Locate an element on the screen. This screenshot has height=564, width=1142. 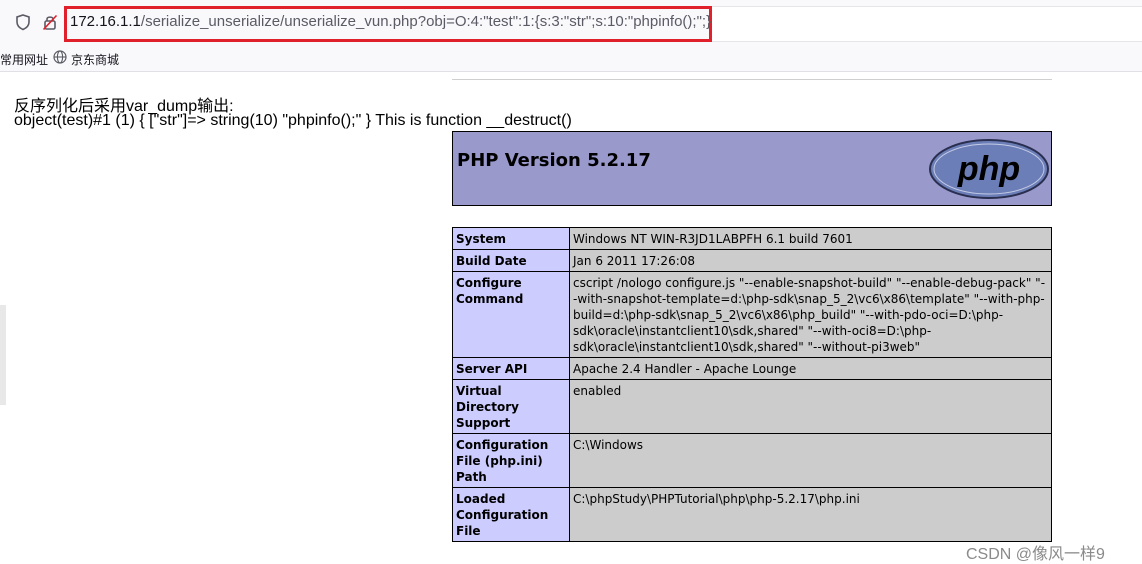
url-bar-field is located at coordinates (927, 24).